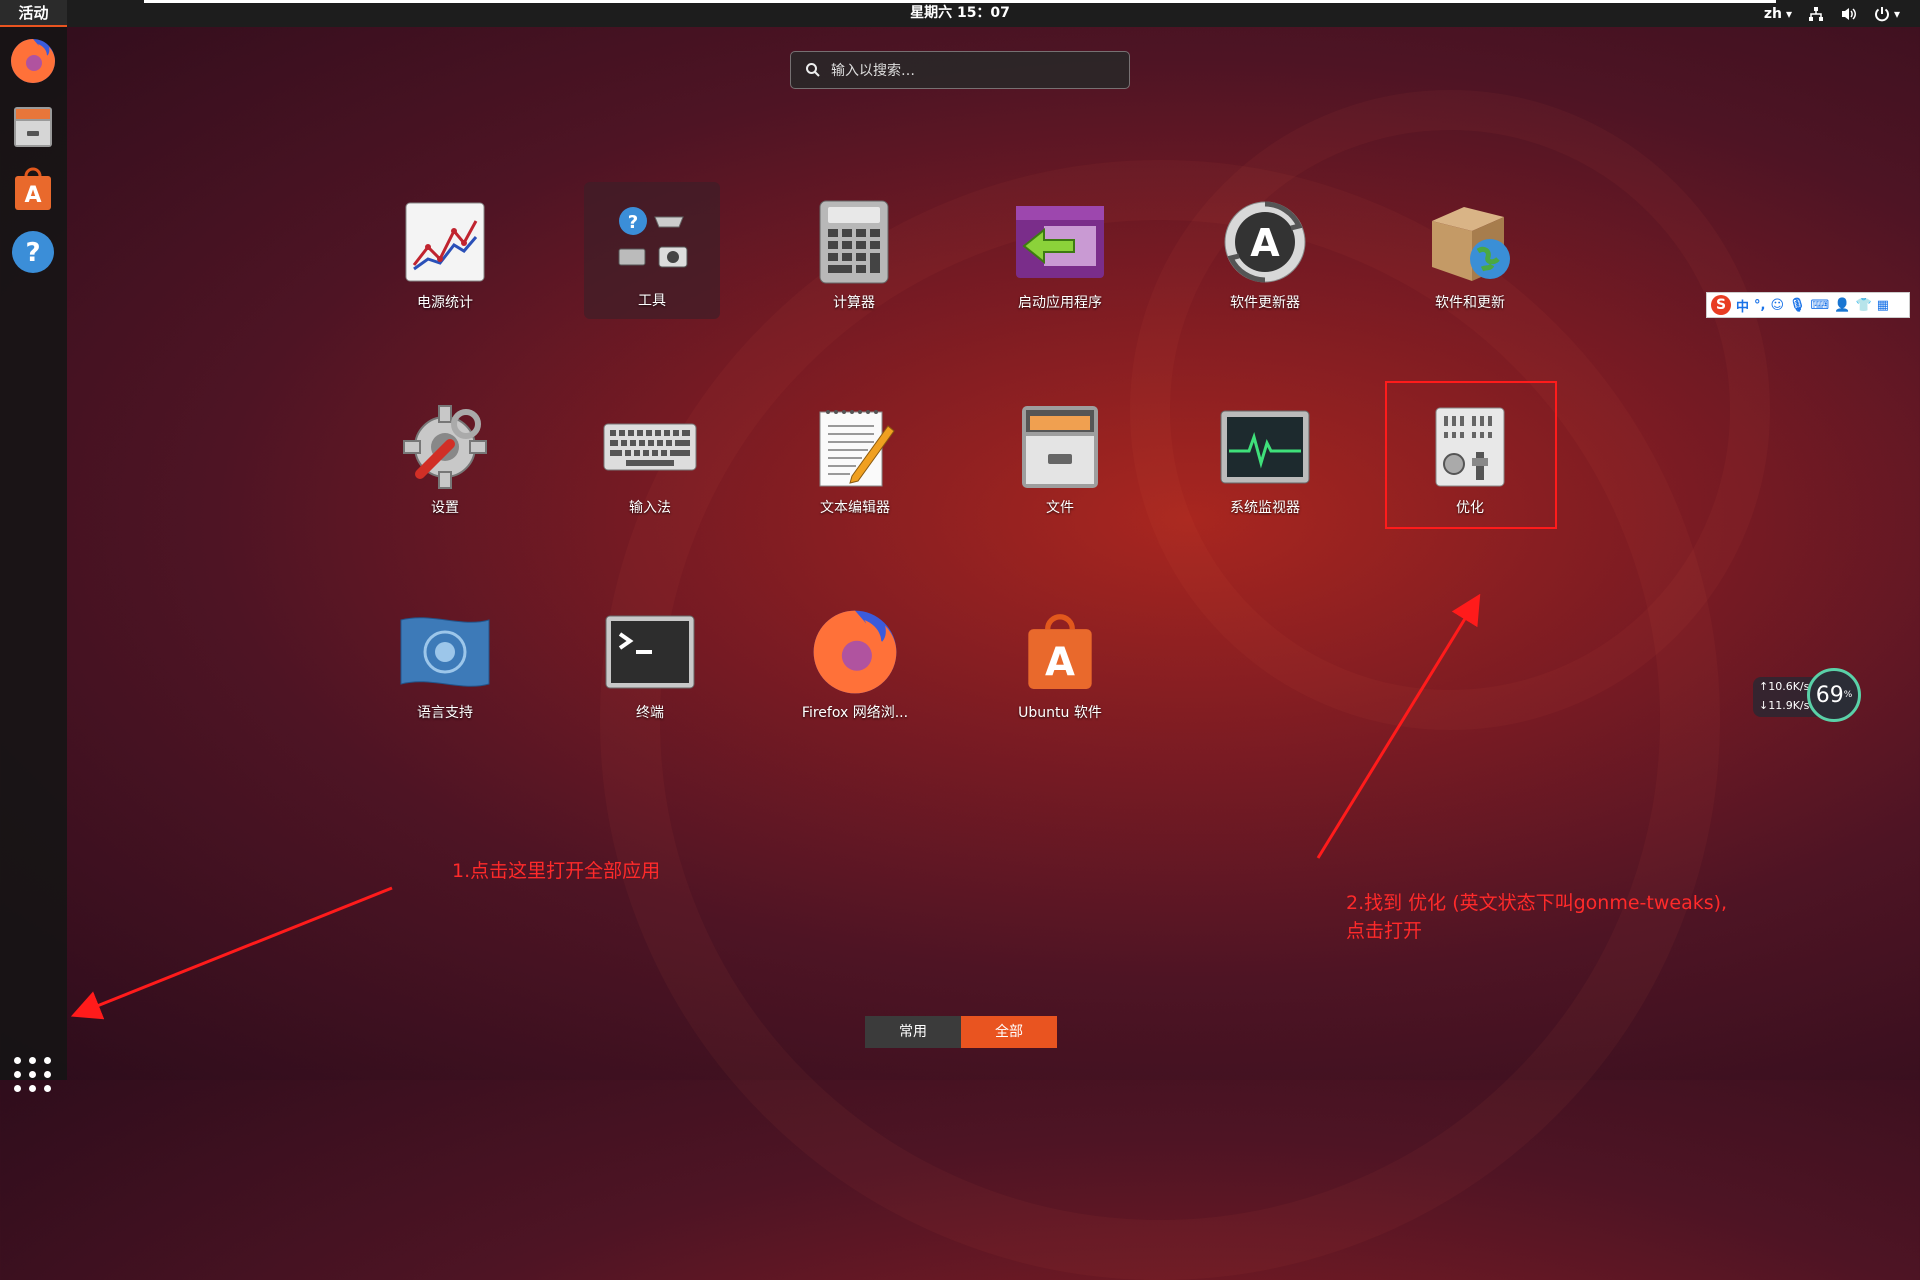  I want to click on ime-mode-chinese: 中, so click(1742, 305).